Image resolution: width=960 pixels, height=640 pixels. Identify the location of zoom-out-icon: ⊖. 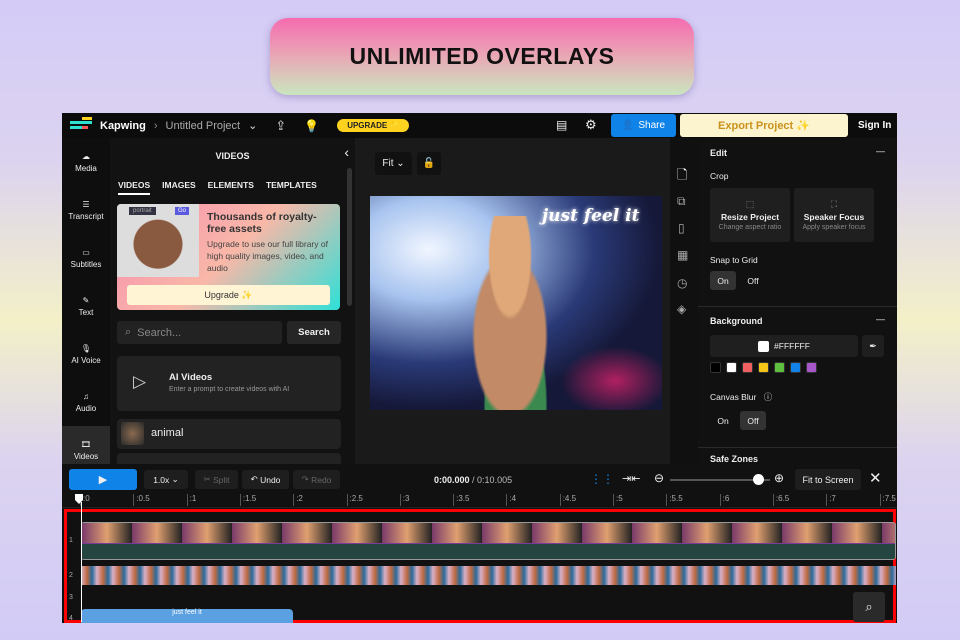
(659, 478).